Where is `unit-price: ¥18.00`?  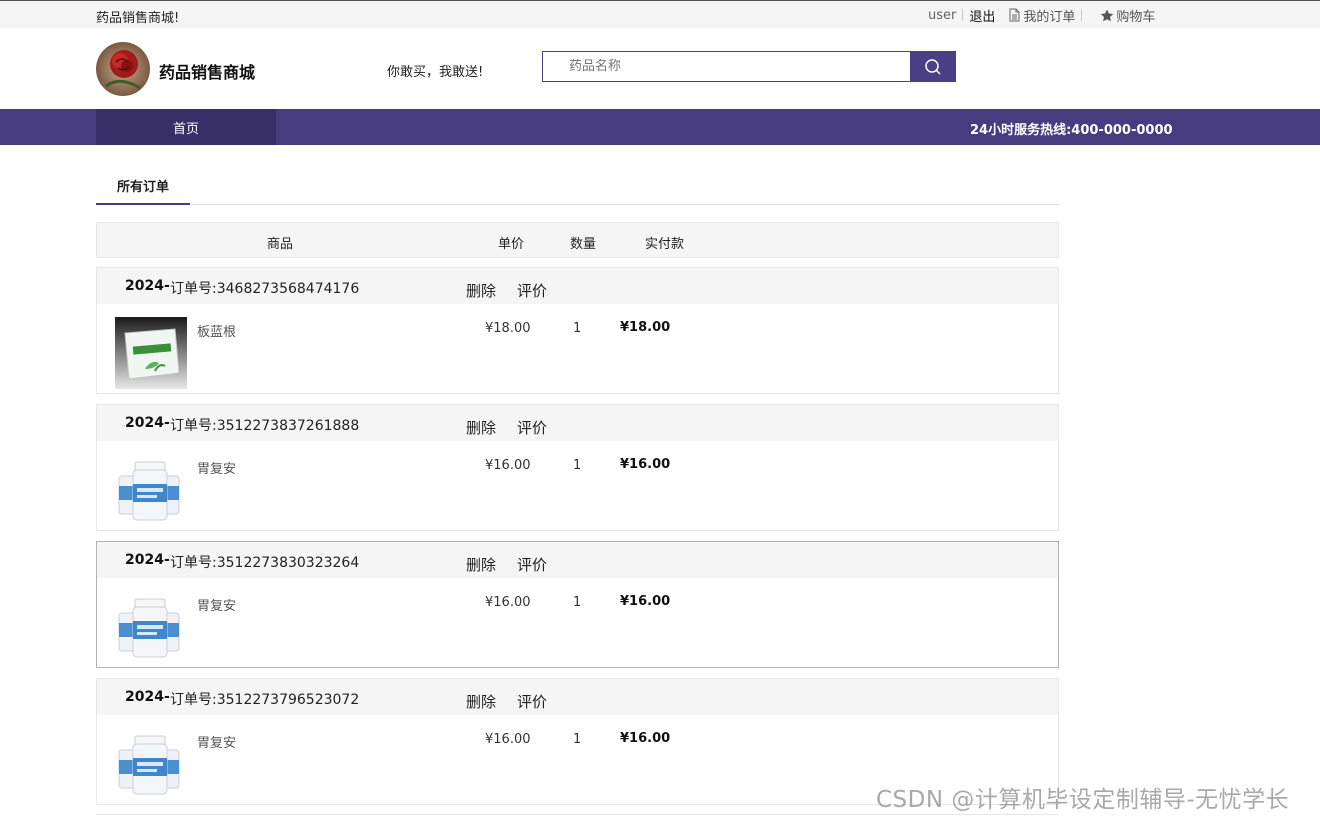 unit-price: ¥18.00 is located at coordinates (508, 328).